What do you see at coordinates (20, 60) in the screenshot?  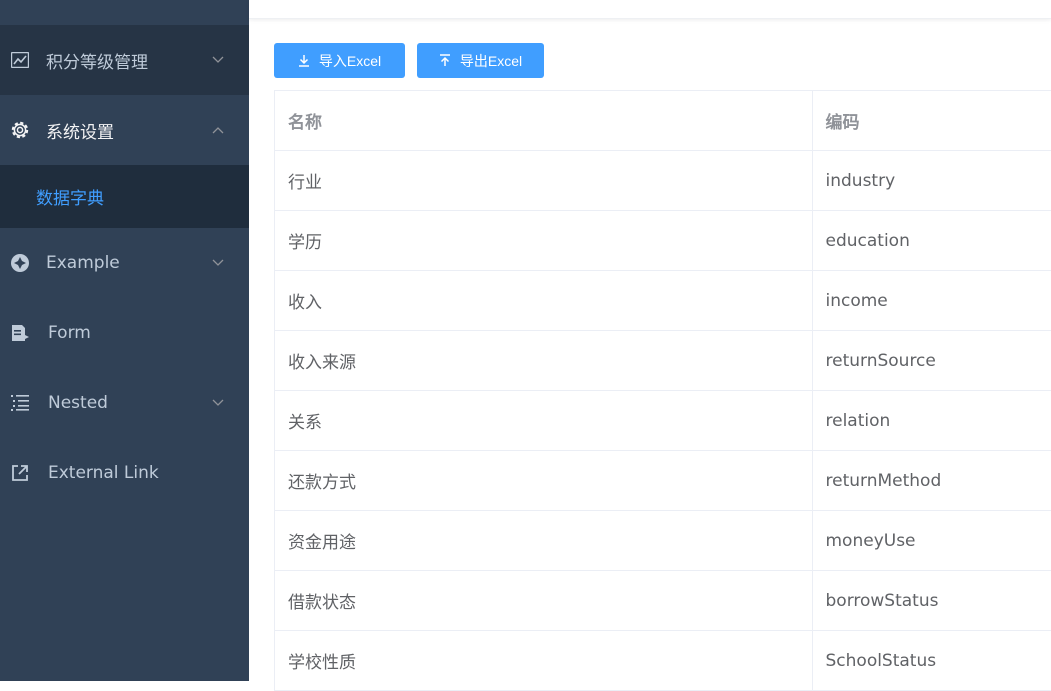 I see `chart-line-icon` at bounding box center [20, 60].